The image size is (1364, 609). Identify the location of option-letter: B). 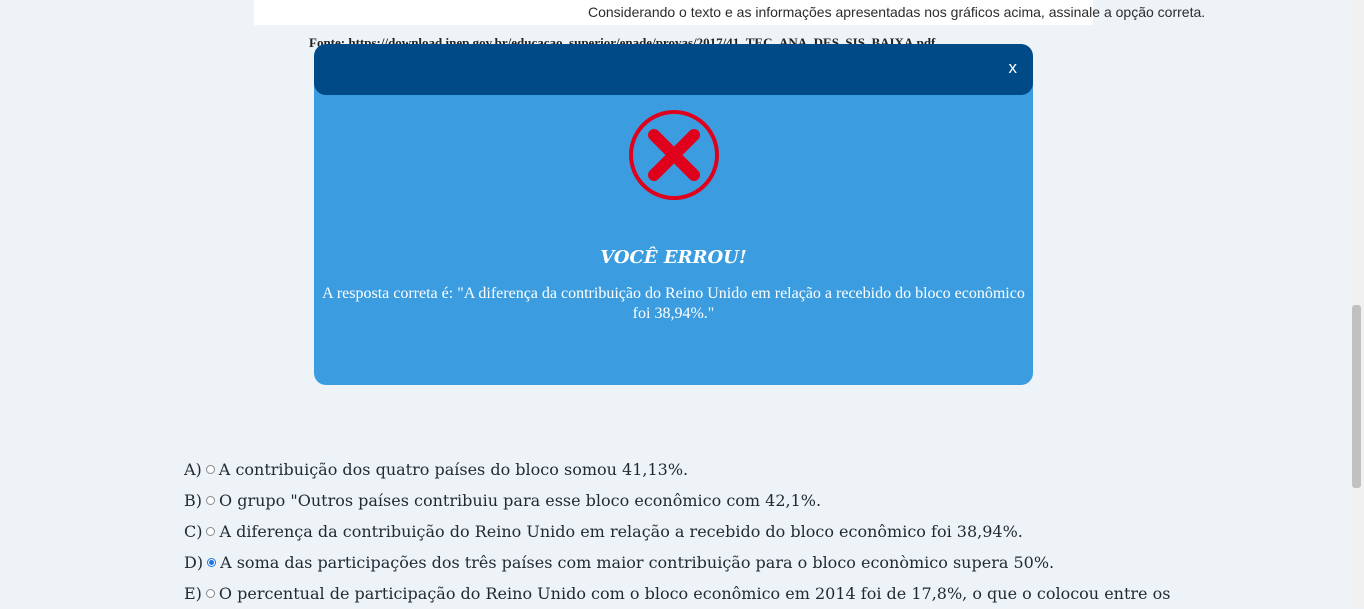
(193, 500).